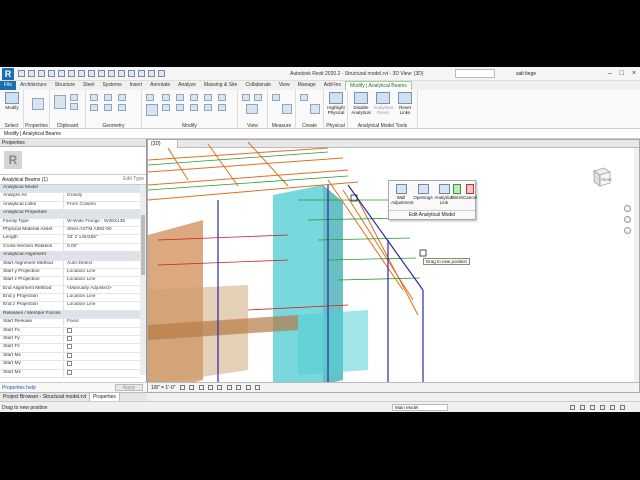 This screenshot has width=640, height=480. Describe the element at coordinates (105, 397) in the screenshot. I see `tab-properties: Properties` at that location.